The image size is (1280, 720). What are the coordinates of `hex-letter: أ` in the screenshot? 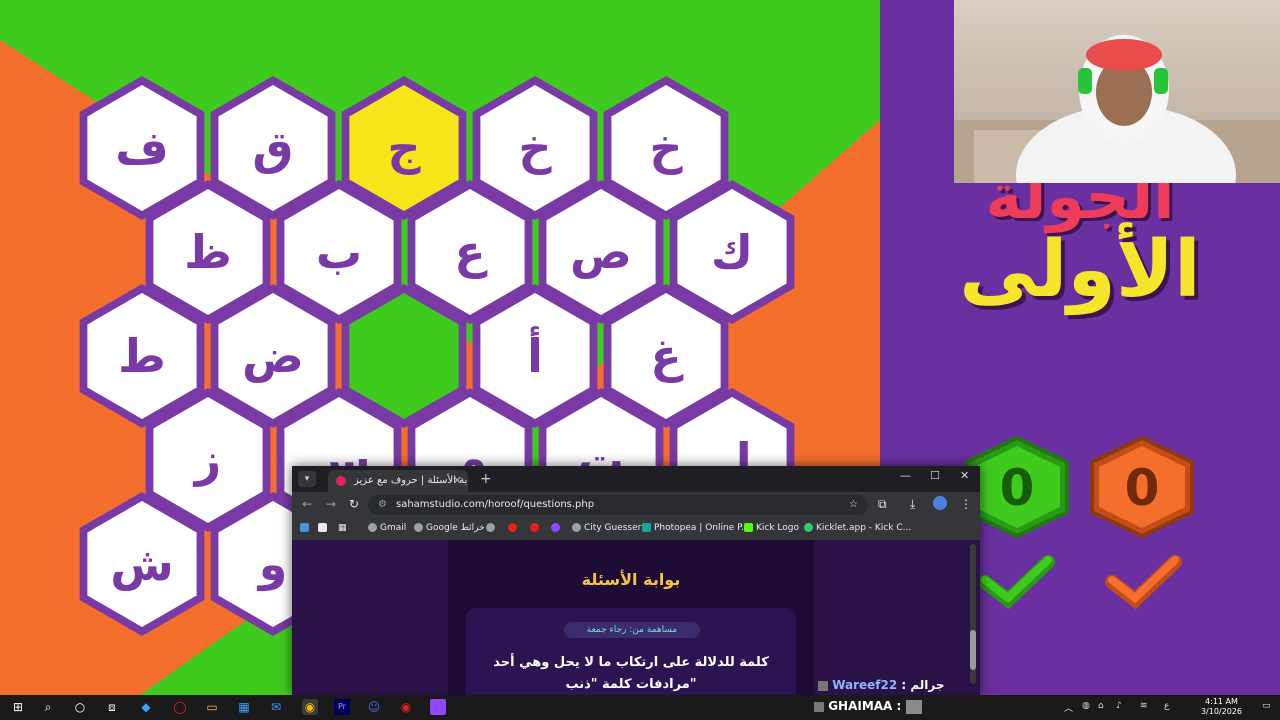 It's located at (535, 354).